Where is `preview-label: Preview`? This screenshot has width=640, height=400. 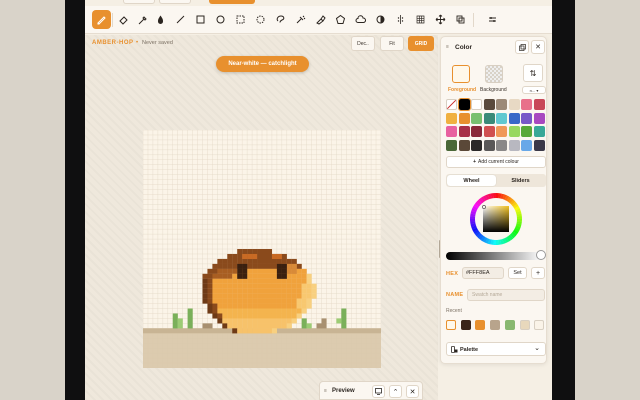
preview-label: Preview is located at coordinates (343, 391).